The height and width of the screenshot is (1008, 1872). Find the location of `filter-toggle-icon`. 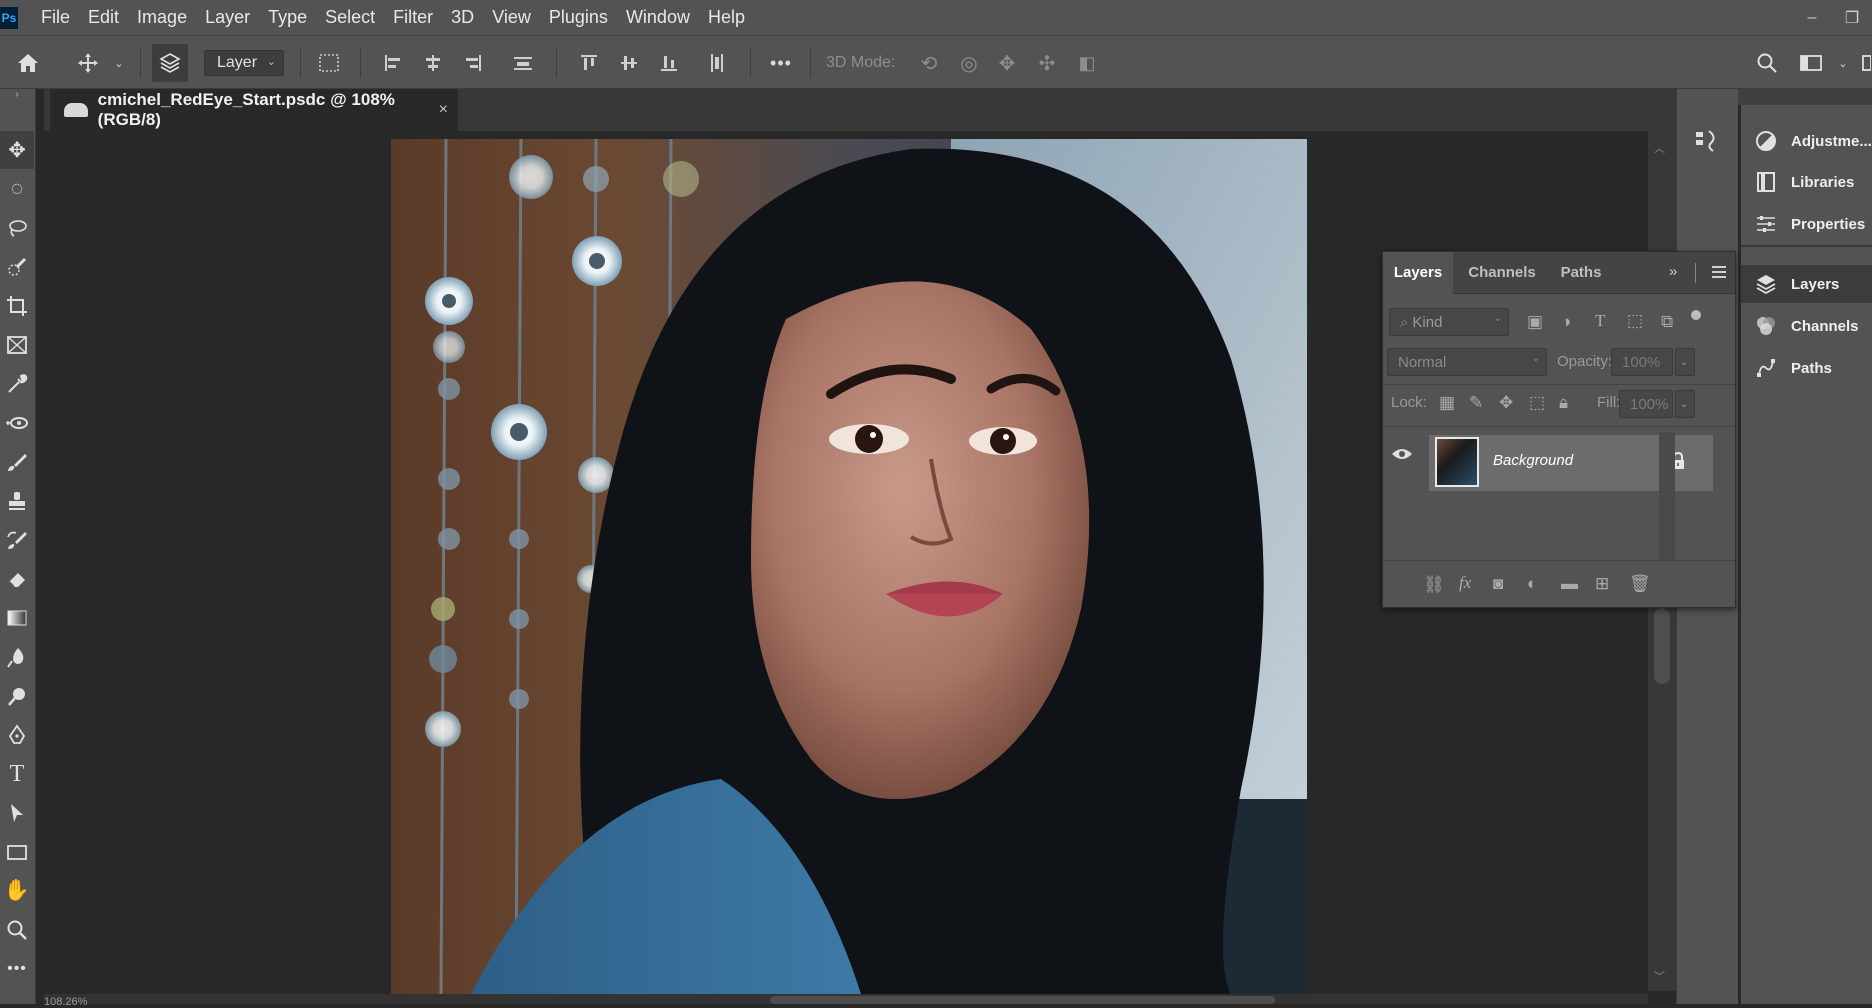

filter-toggle-icon is located at coordinates (1696, 315).